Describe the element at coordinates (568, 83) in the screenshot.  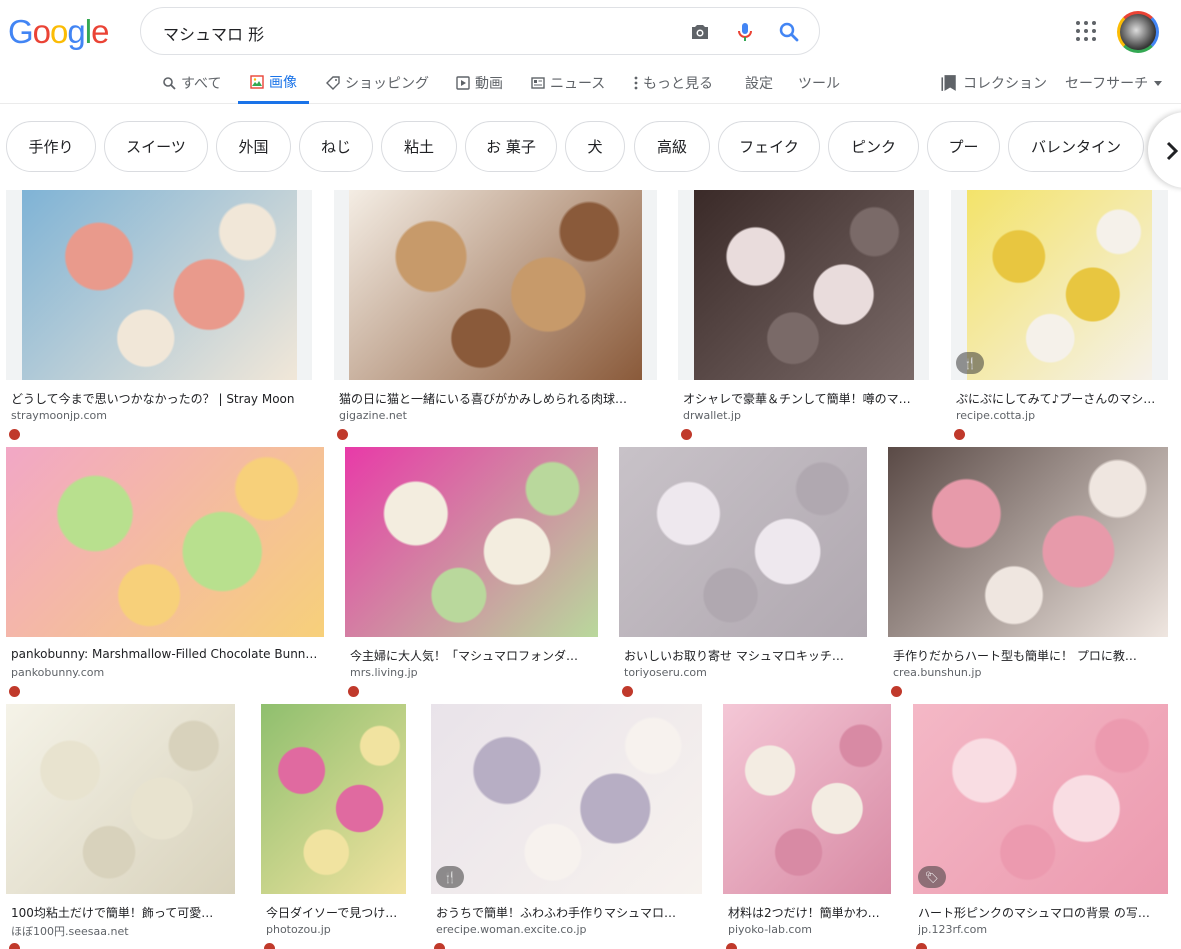
I see `tab-news: ニュース` at that location.